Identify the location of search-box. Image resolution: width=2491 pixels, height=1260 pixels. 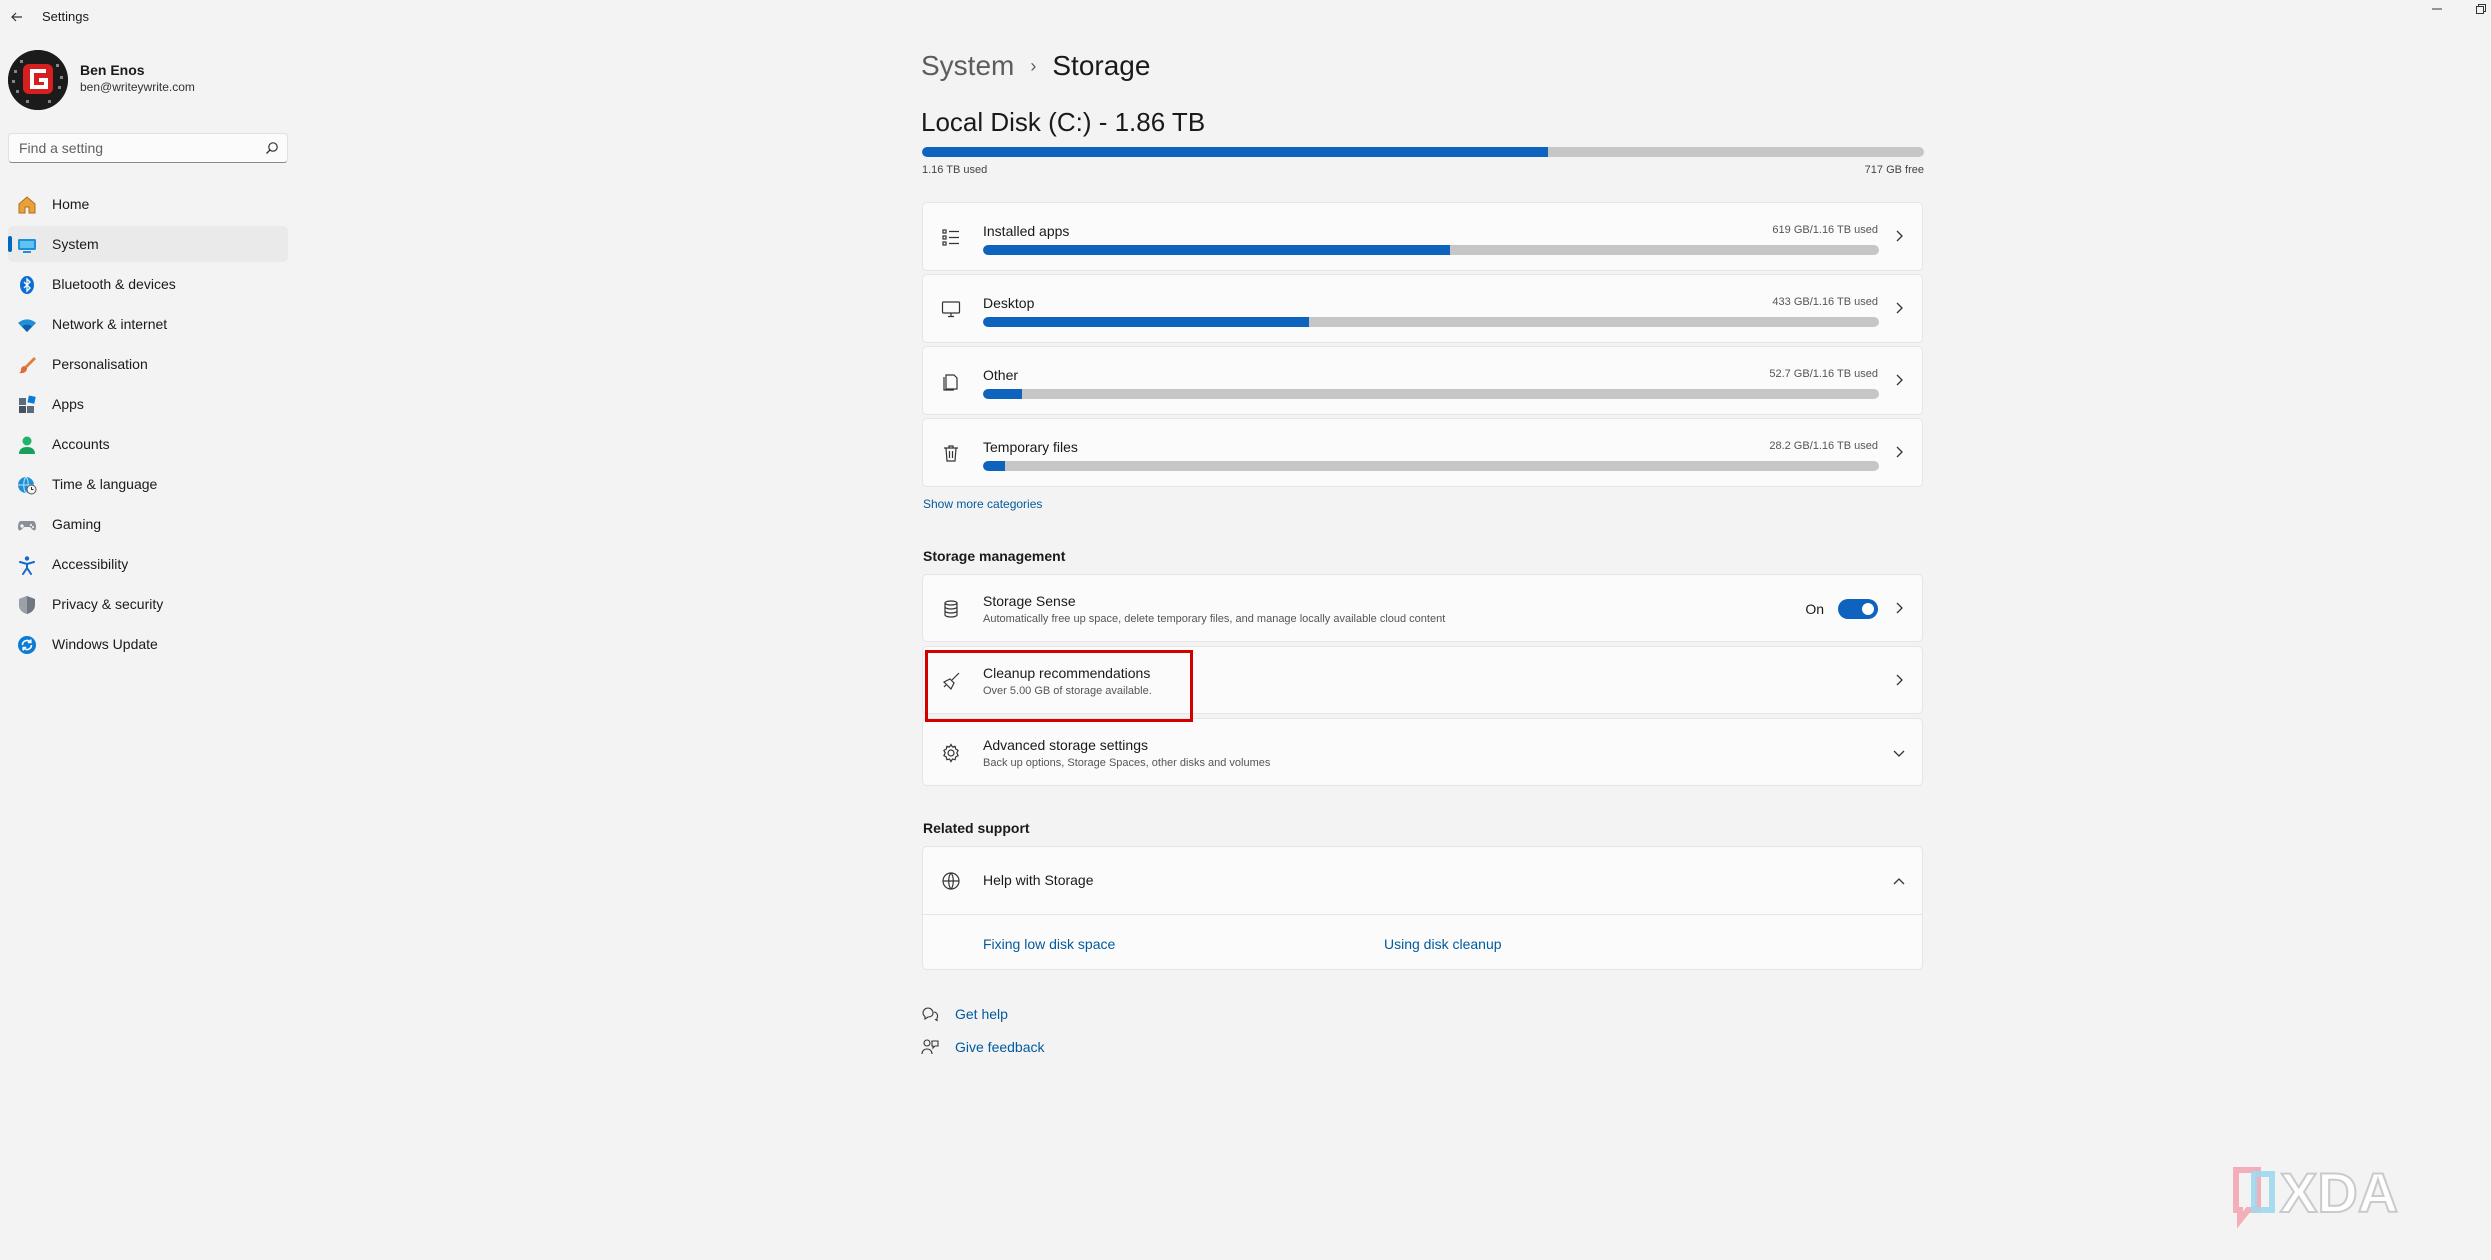
(148, 148).